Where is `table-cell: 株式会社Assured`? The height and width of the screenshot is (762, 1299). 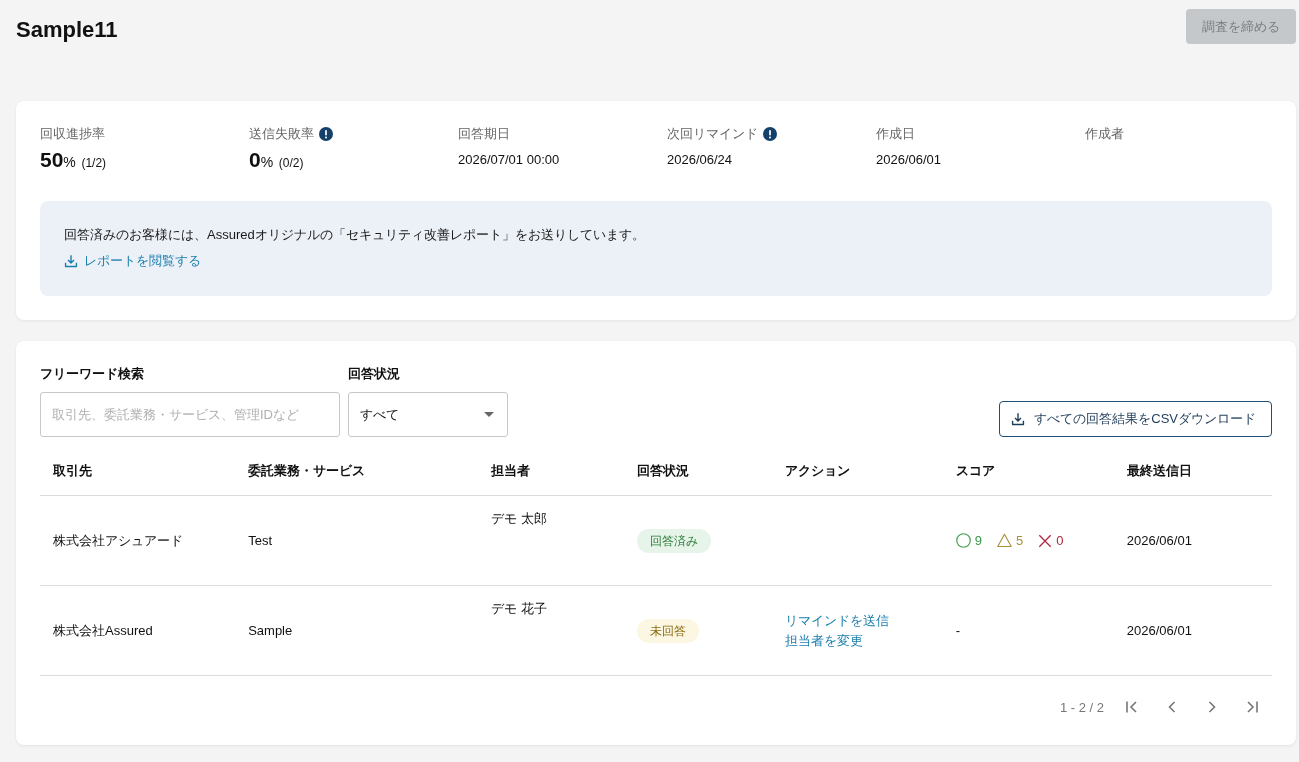
table-cell: 株式会社Assured is located at coordinates (103, 630).